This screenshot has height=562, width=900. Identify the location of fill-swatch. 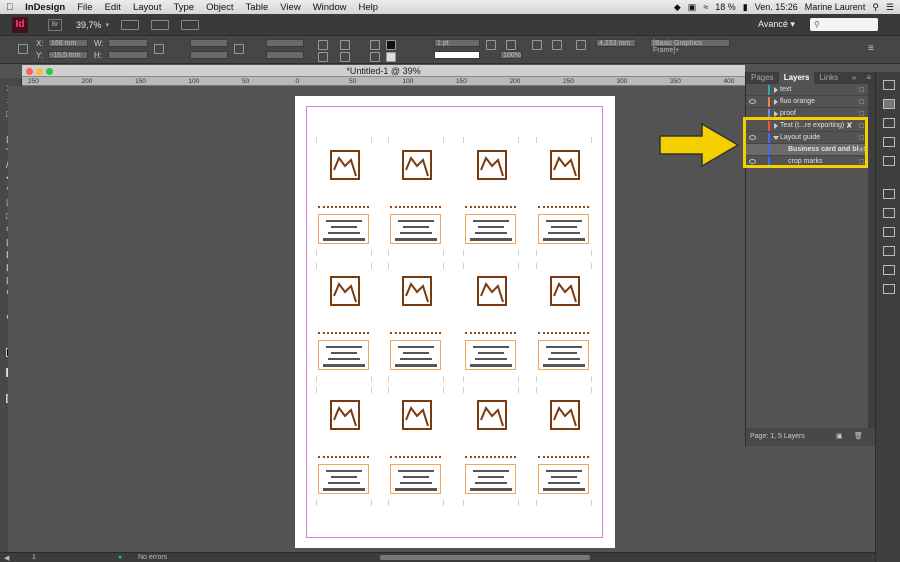
(391, 45).